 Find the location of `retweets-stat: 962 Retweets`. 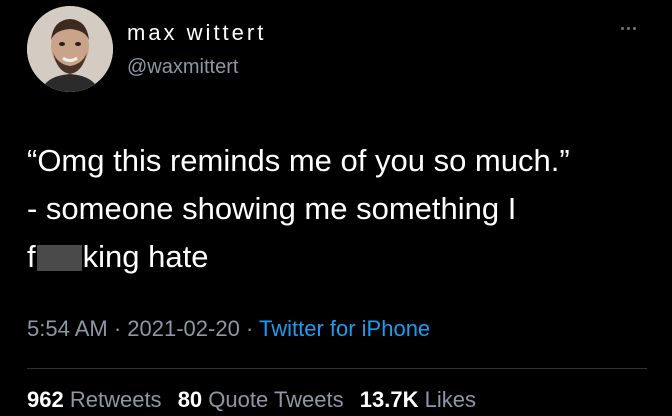

retweets-stat: 962 Retweets is located at coordinates (94, 399).